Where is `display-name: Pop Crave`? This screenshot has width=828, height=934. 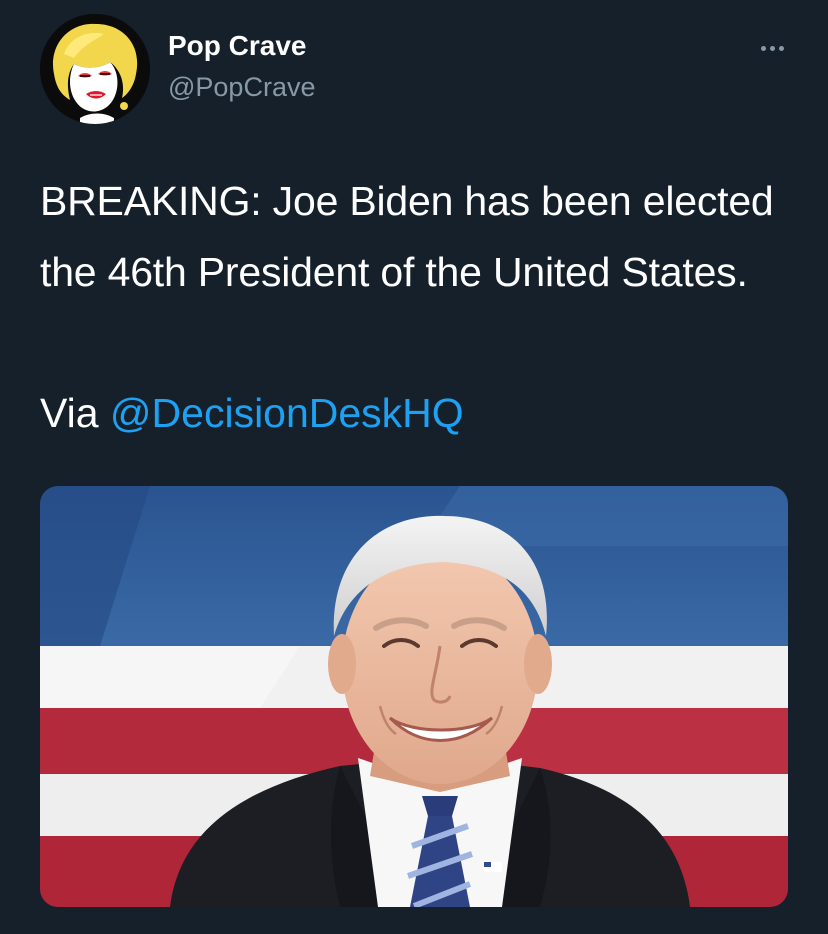 display-name: Pop Crave is located at coordinates (237, 46).